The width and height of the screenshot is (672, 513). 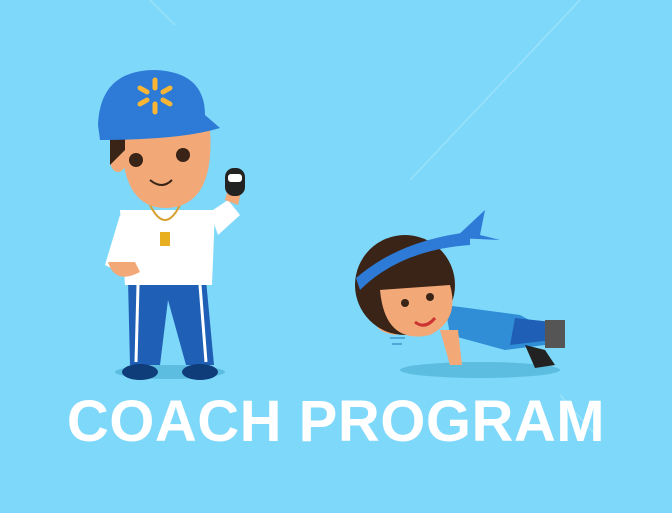 I want to click on coach-character, so click(x=171, y=225).